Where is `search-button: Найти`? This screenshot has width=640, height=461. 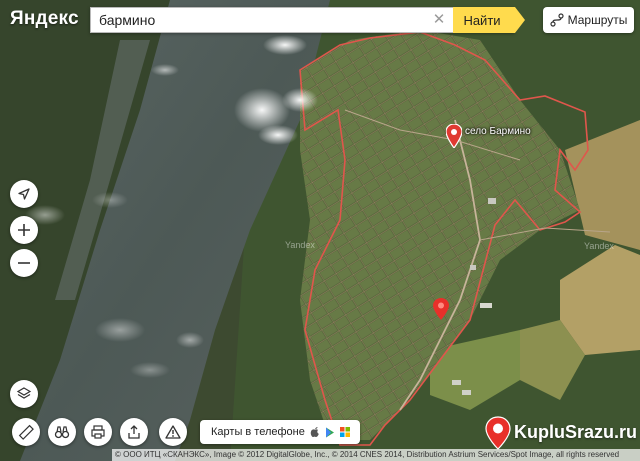 search-button: Найти is located at coordinates (489, 20).